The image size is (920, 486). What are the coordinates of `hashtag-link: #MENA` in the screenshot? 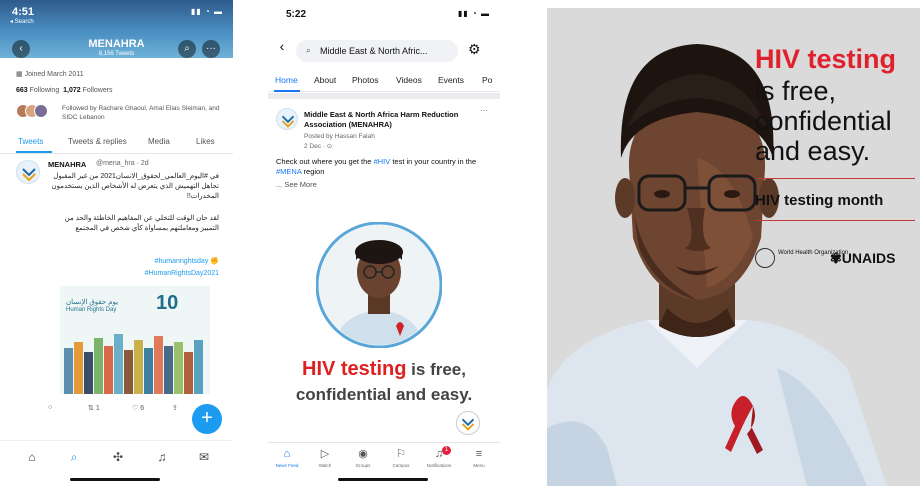 It's located at (288, 171).